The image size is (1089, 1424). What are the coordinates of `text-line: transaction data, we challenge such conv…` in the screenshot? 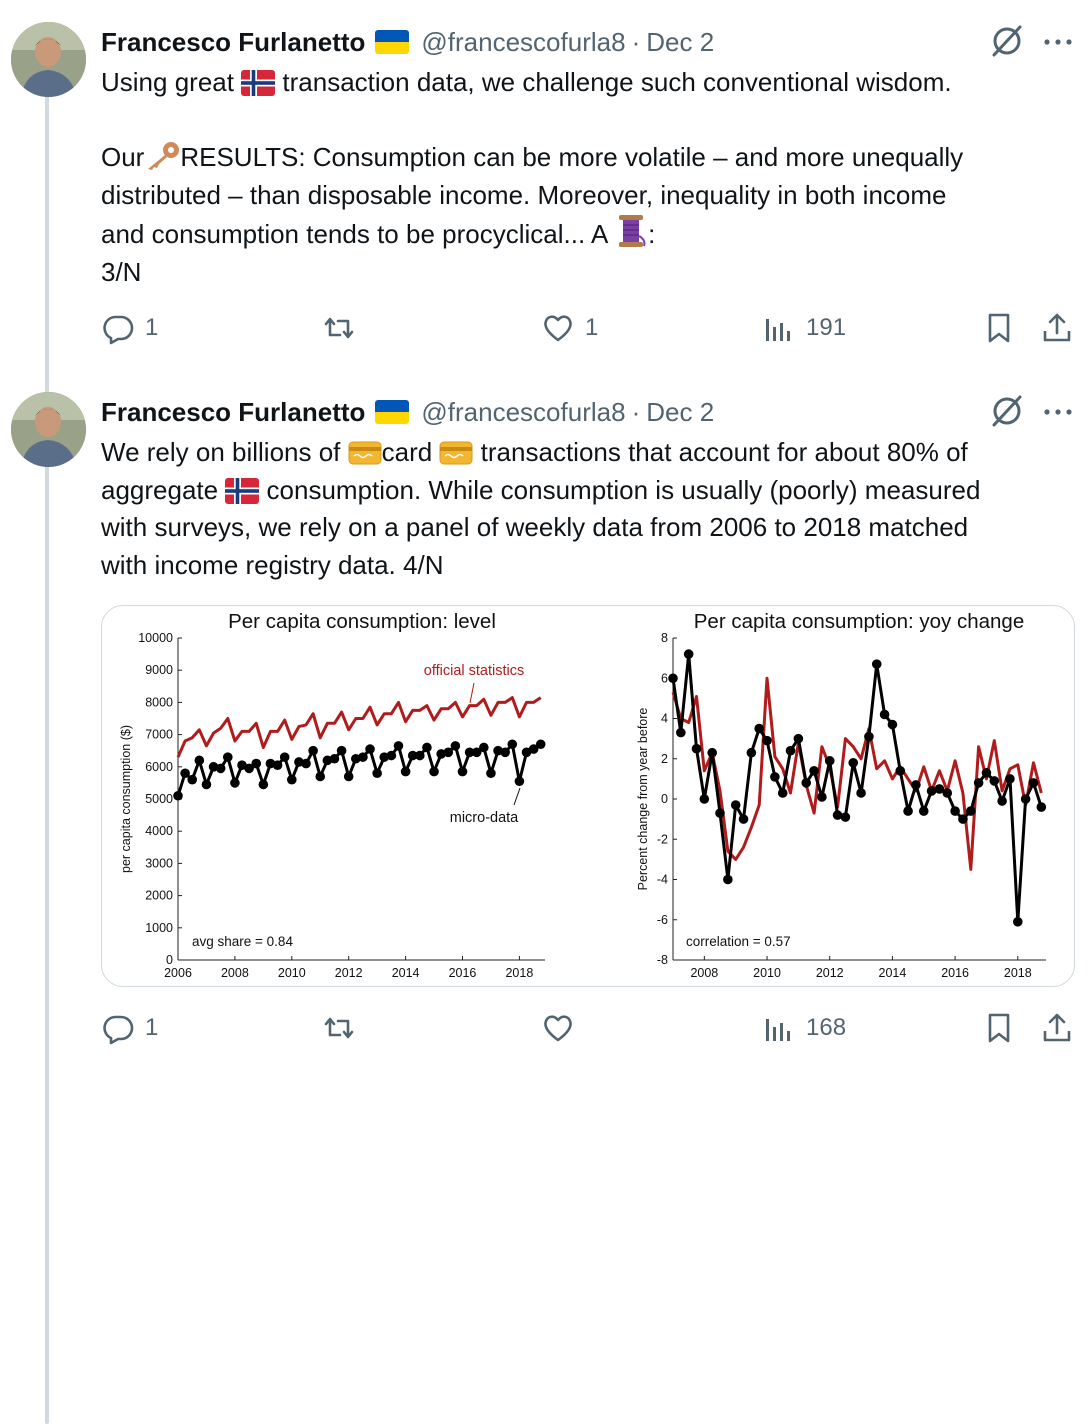 It's located at (613, 82).